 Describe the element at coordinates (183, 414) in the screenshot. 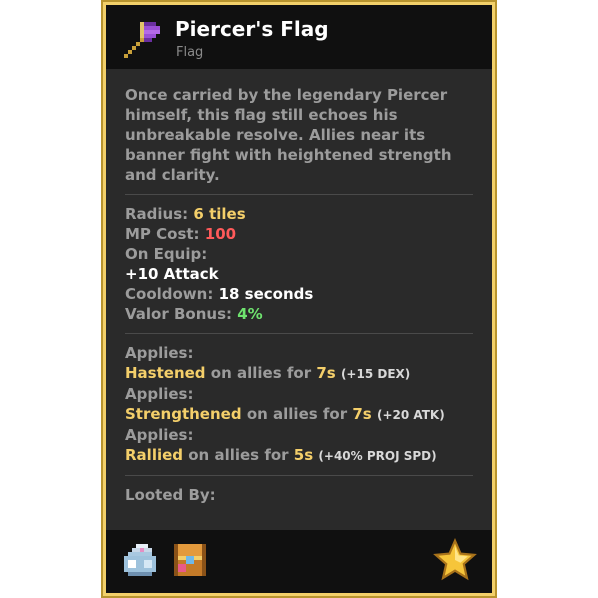

I see `effect-name: Strengthened` at that location.